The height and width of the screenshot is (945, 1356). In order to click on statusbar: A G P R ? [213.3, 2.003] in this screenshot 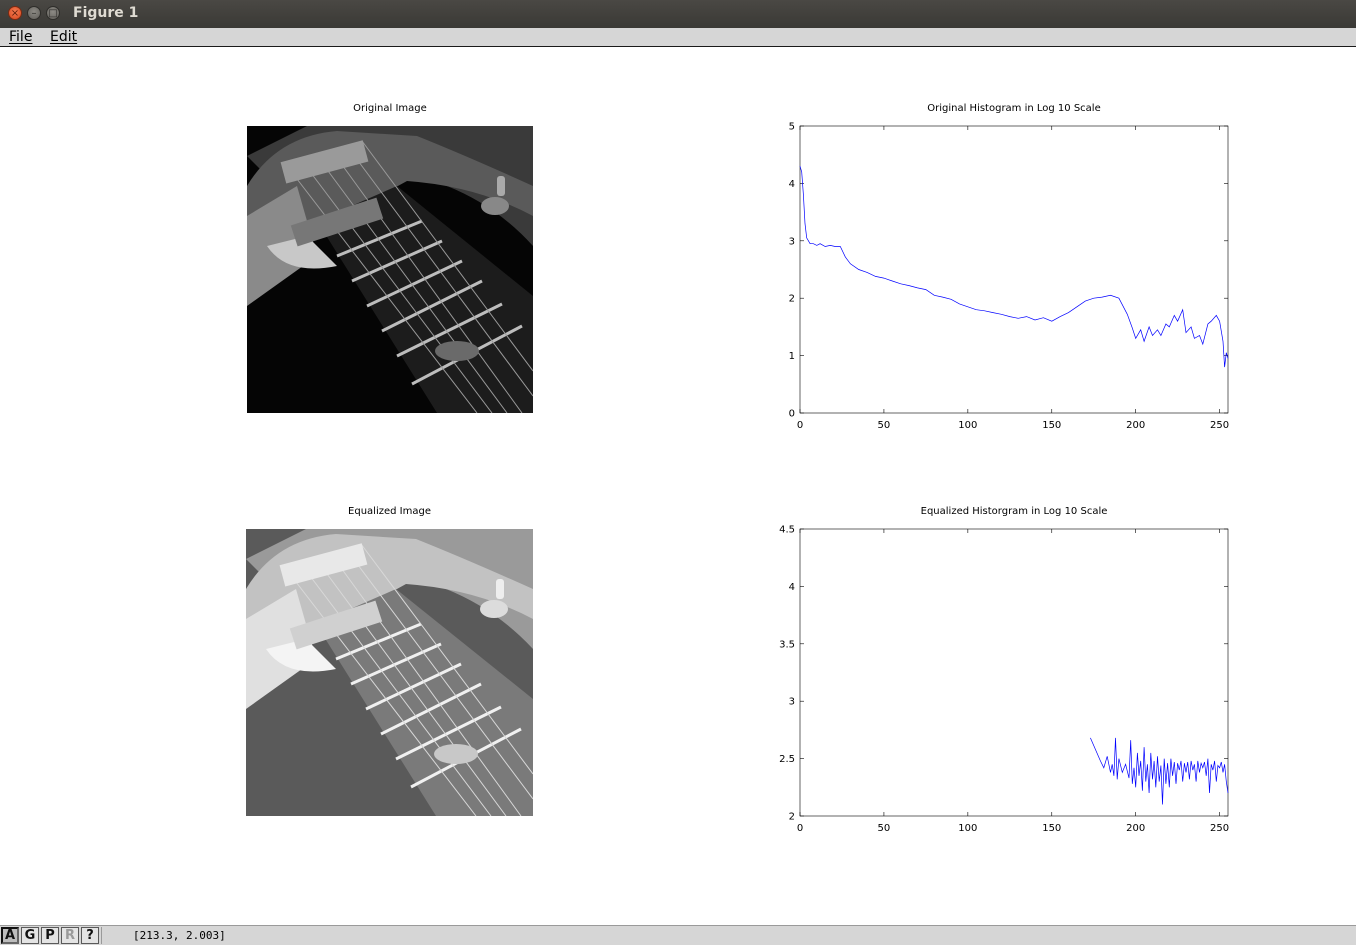, I will do `click(678, 935)`.